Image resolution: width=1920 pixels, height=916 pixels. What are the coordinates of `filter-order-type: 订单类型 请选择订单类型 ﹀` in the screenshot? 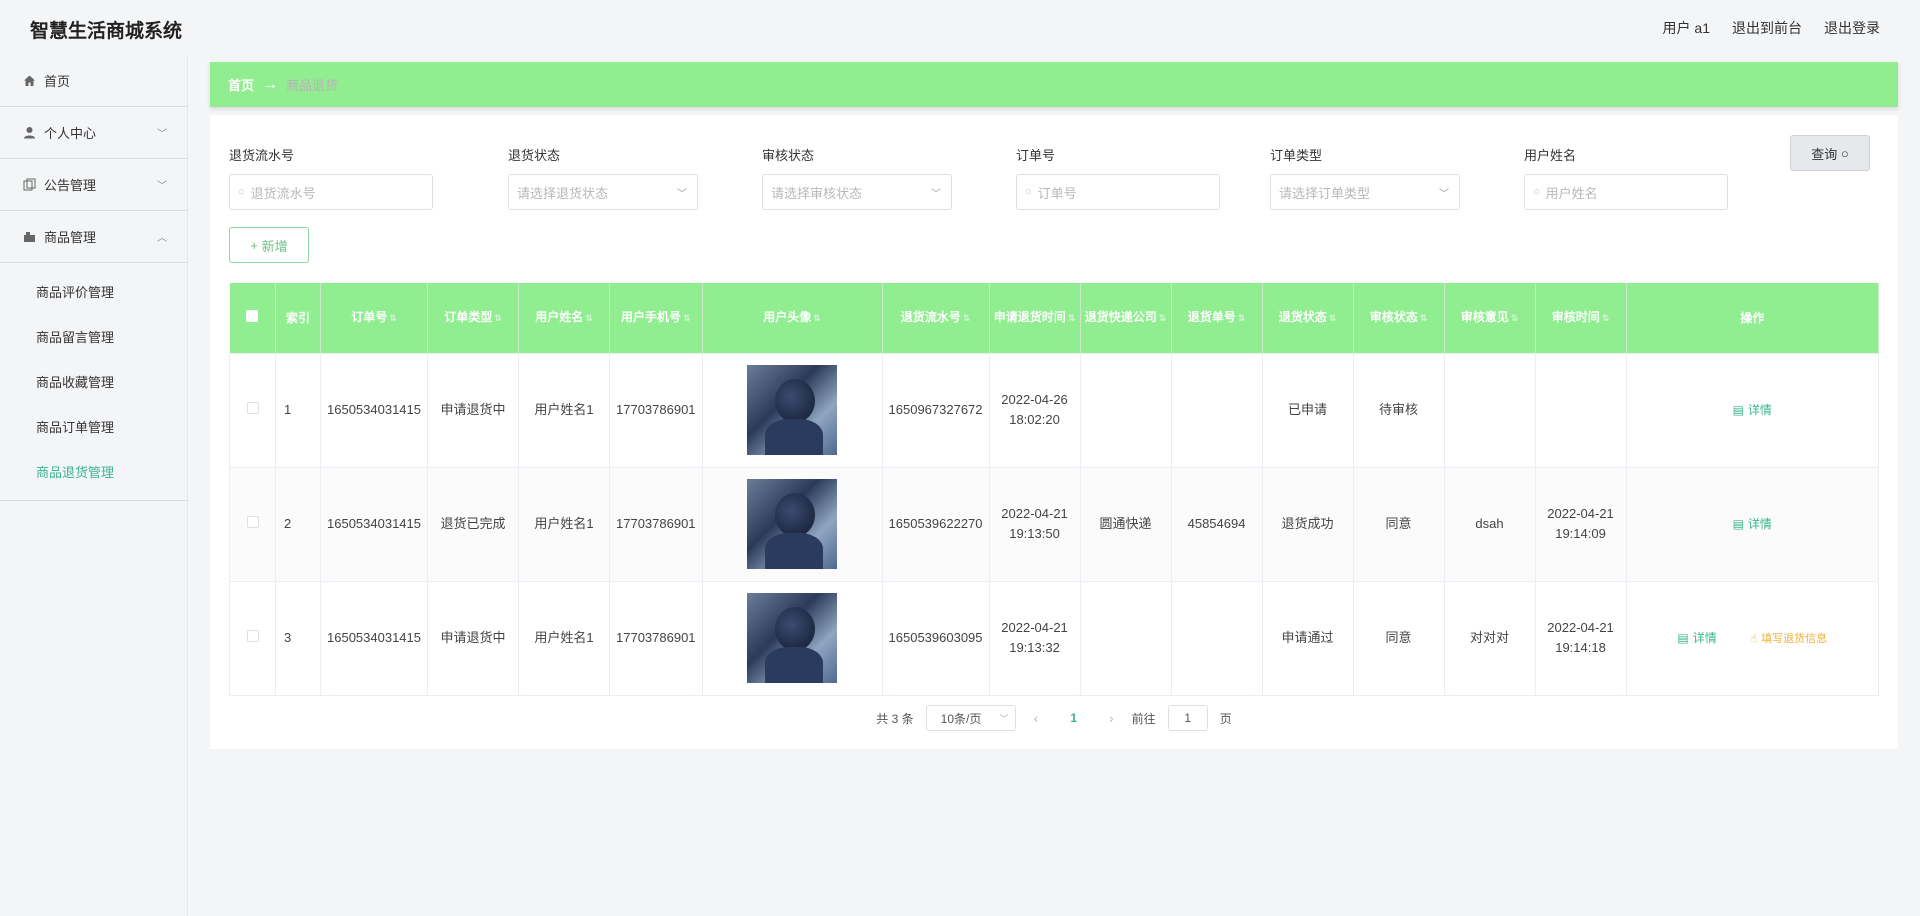 It's located at (1365, 177).